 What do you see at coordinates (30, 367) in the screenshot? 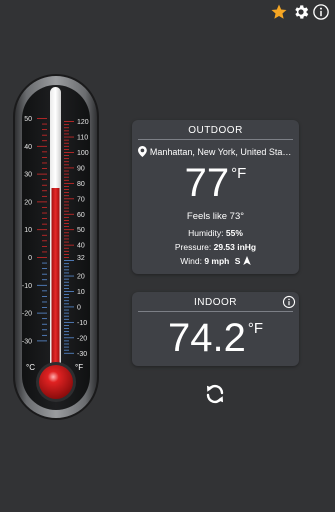
I see `celsius-unit-label: °C` at bounding box center [30, 367].